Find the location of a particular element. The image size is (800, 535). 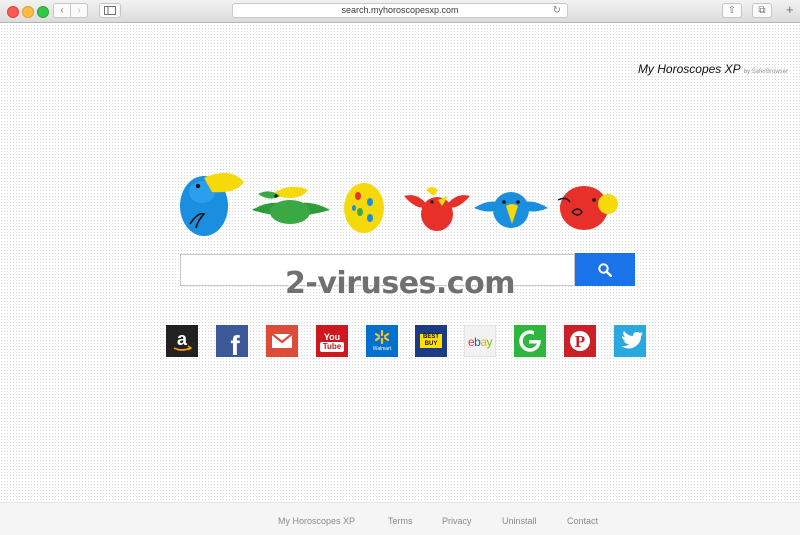

back-button: ‹ is located at coordinates (62, 10).